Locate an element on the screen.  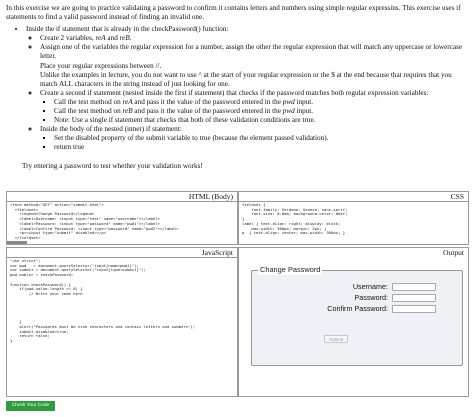
confirm-password-input is located at coordinates (414, 309).